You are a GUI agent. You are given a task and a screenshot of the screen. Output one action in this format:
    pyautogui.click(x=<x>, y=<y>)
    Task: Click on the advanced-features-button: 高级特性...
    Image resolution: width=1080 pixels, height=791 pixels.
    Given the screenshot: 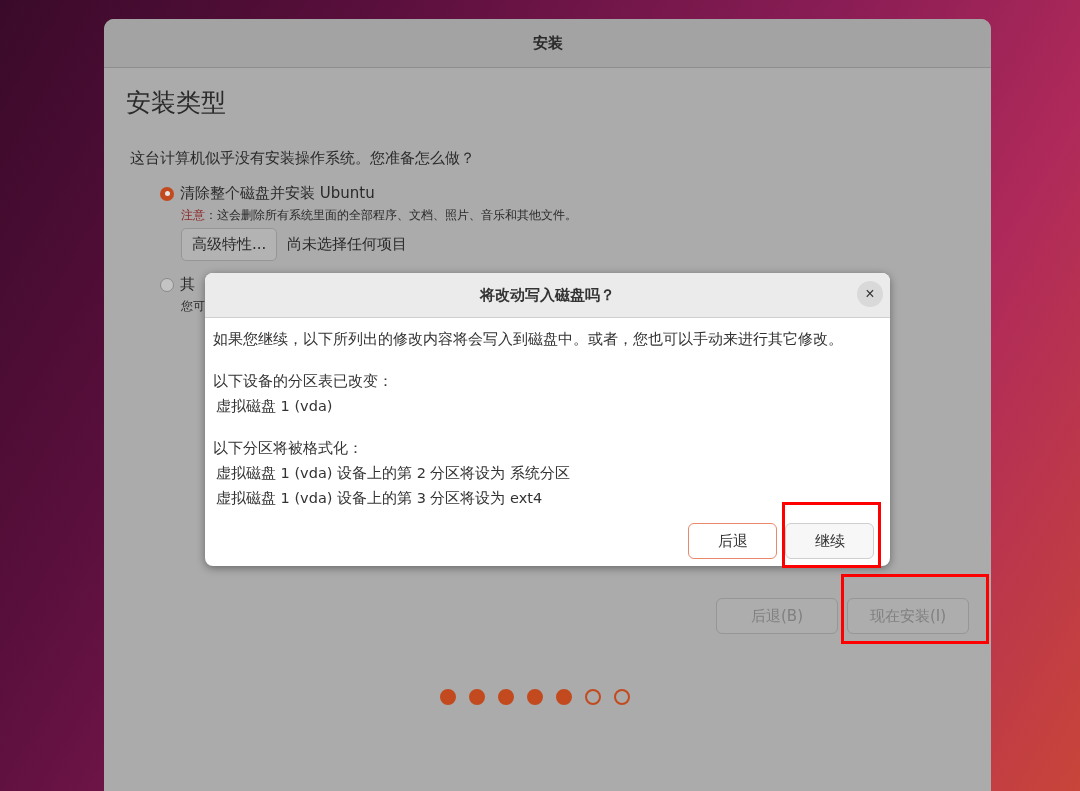 What is the action you would take?
    pyautogui.click(x=229, y=244)
    